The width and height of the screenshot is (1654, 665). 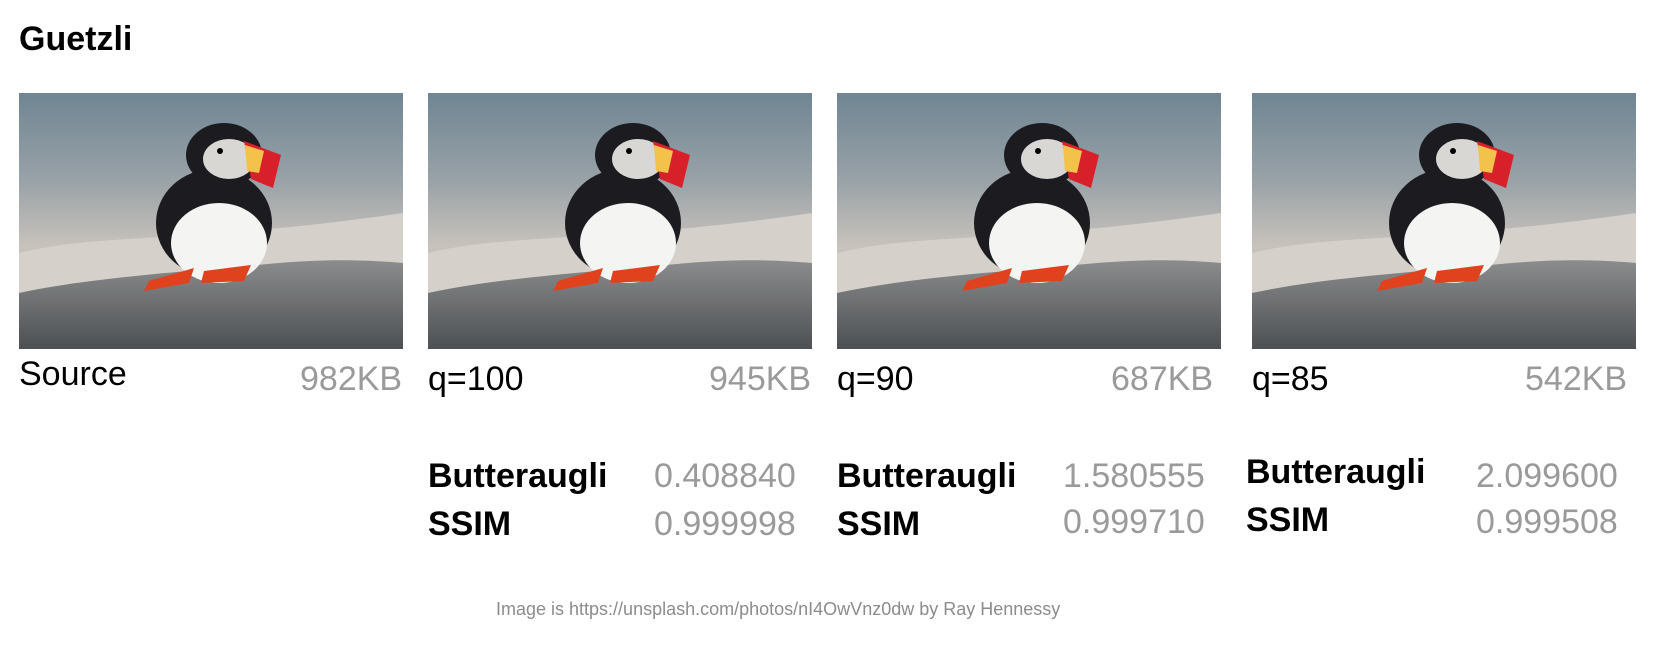 I want to click on file-size: 945KB, so click(x=760, y=379).